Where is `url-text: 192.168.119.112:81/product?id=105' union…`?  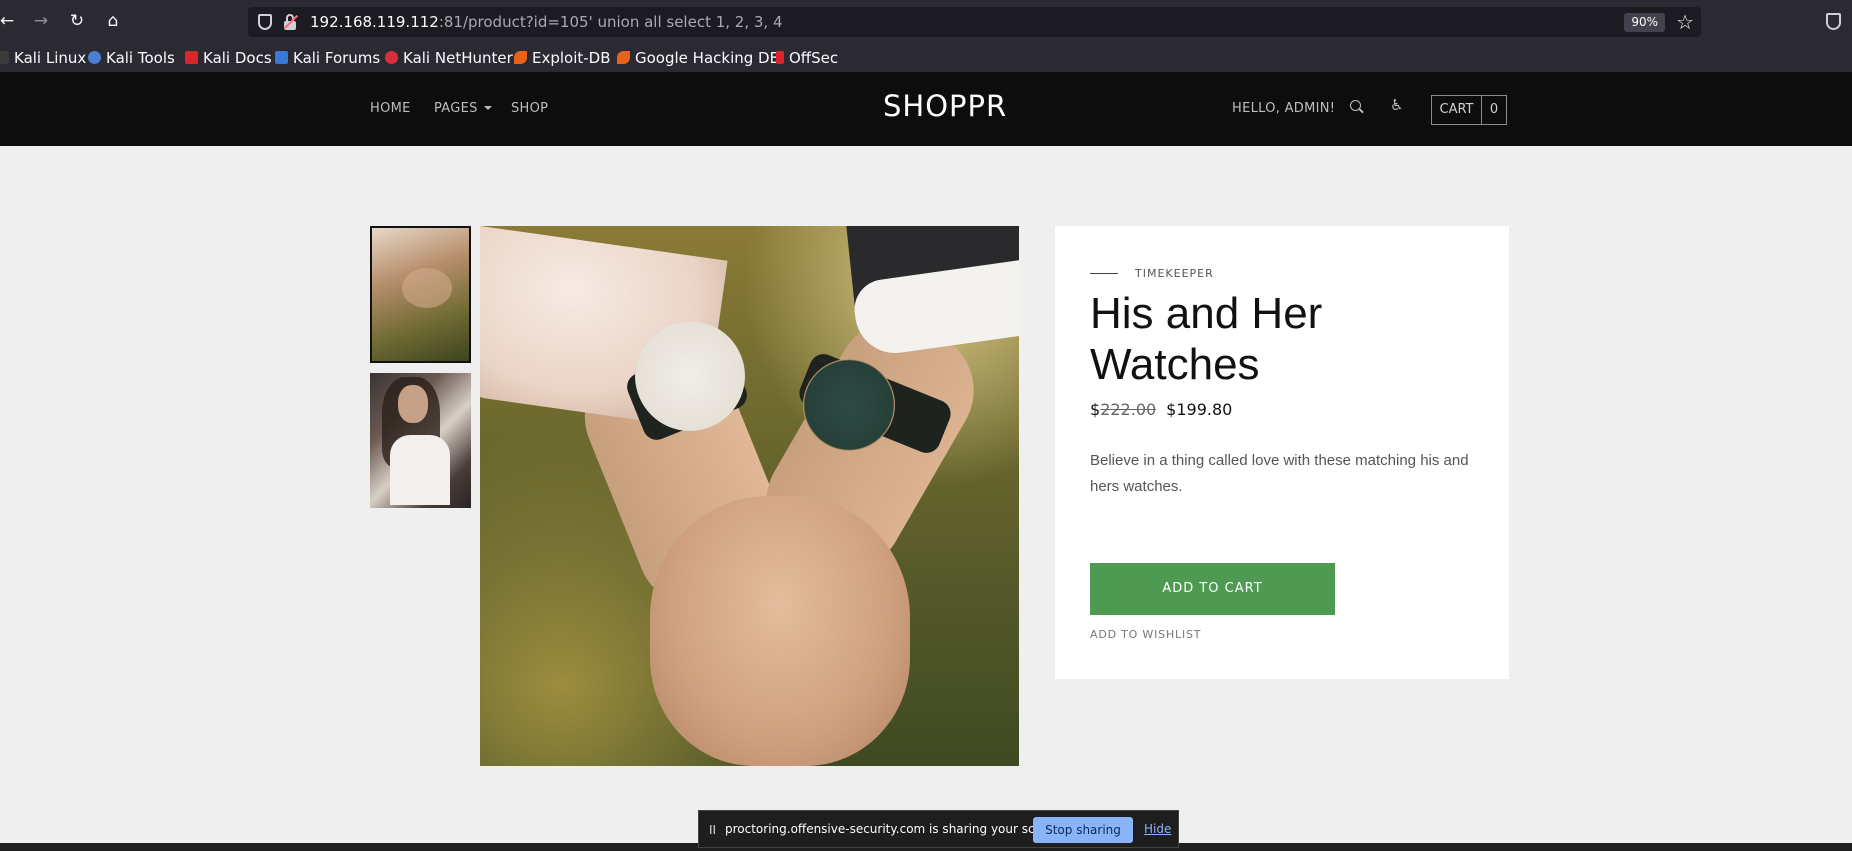
url-text: 192.168.119.112:81/product?id=105' union… is located at coordinates (546, 22).